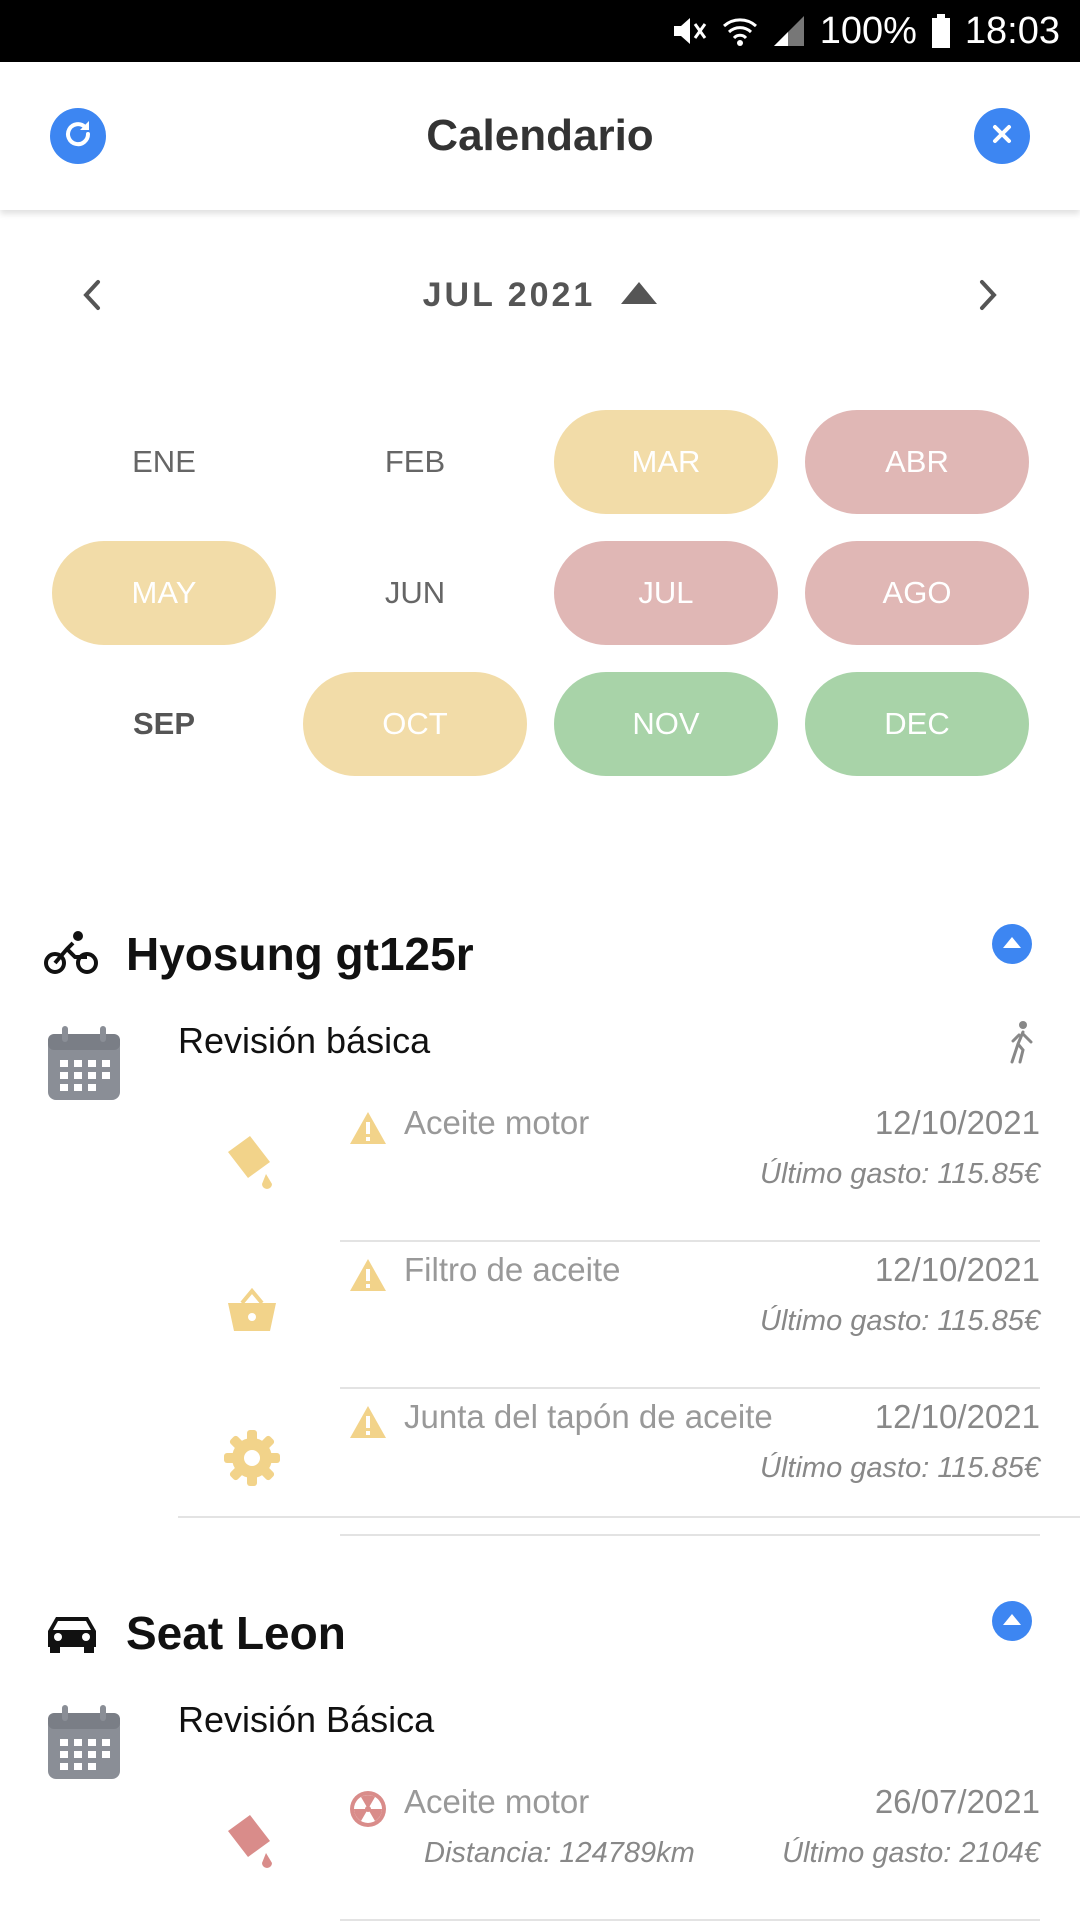  I want to click on month-jul: JUL, so click(666, 593).